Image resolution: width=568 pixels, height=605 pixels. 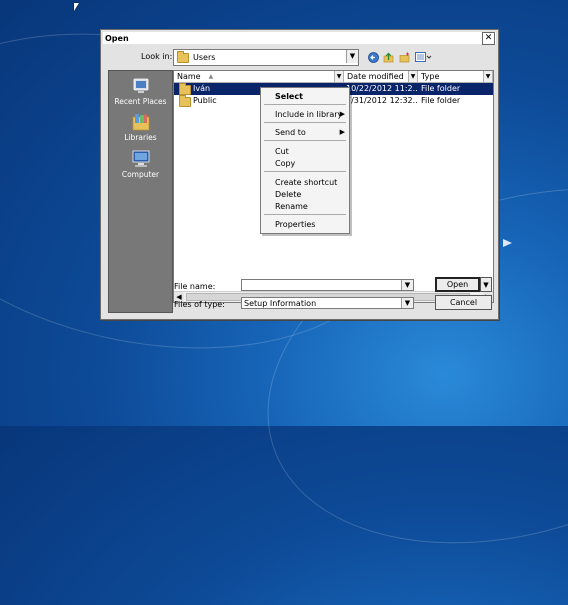 I want to click on close-button: ✕, so click(x=488, y=38).